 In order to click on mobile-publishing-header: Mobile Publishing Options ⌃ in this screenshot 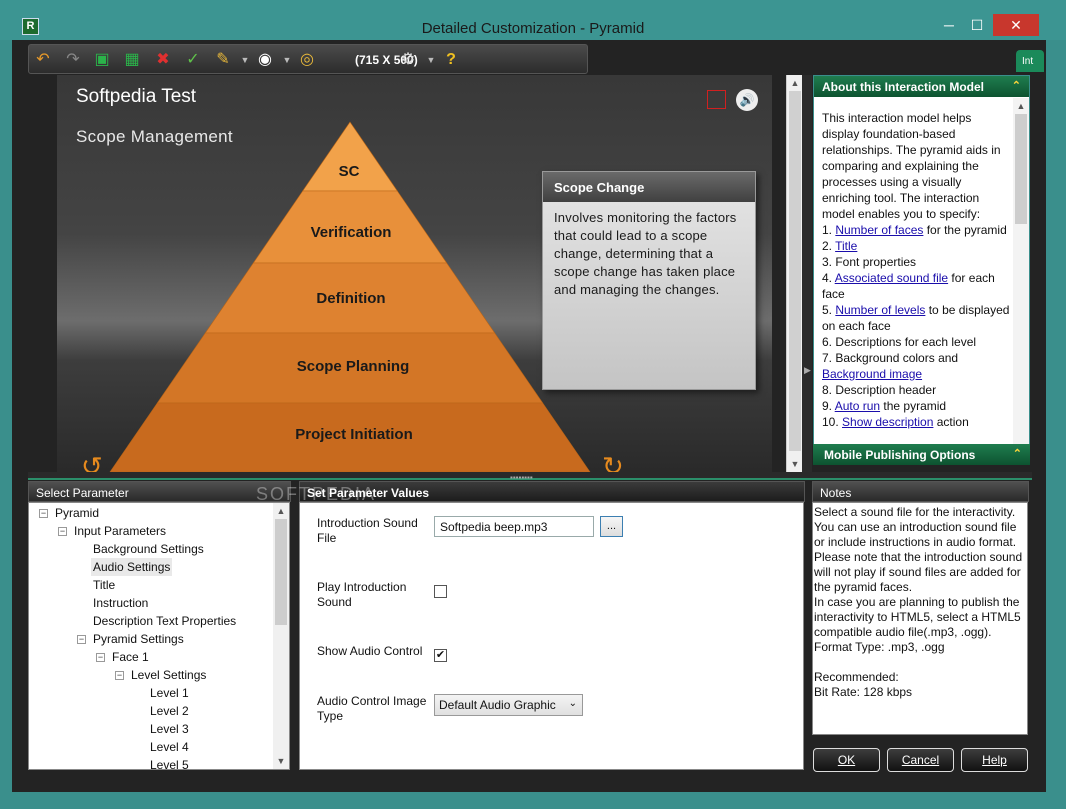, I will do `click(921, 454)`.